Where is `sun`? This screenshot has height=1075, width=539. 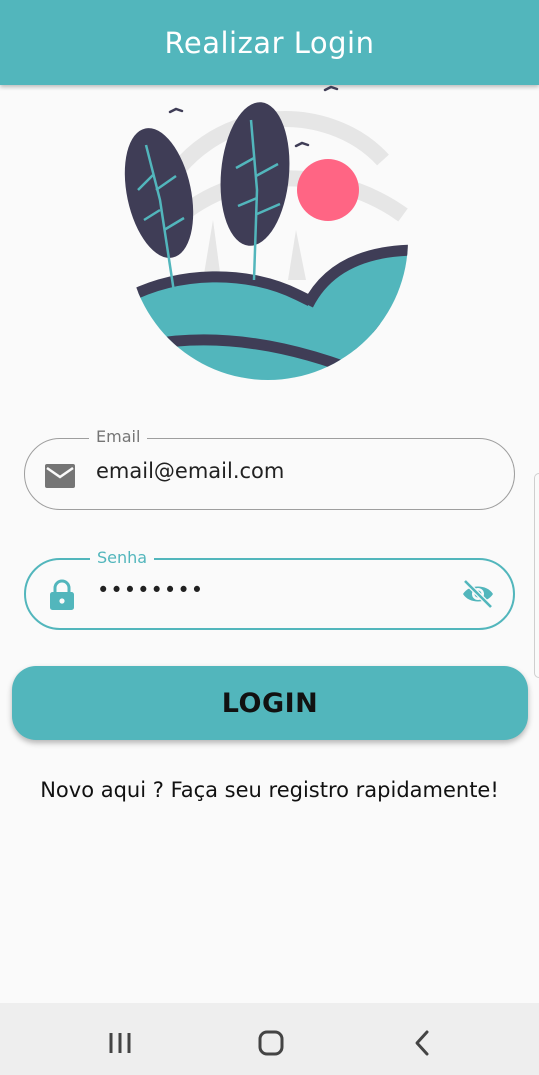 sun is located at coordinates (328, 190).